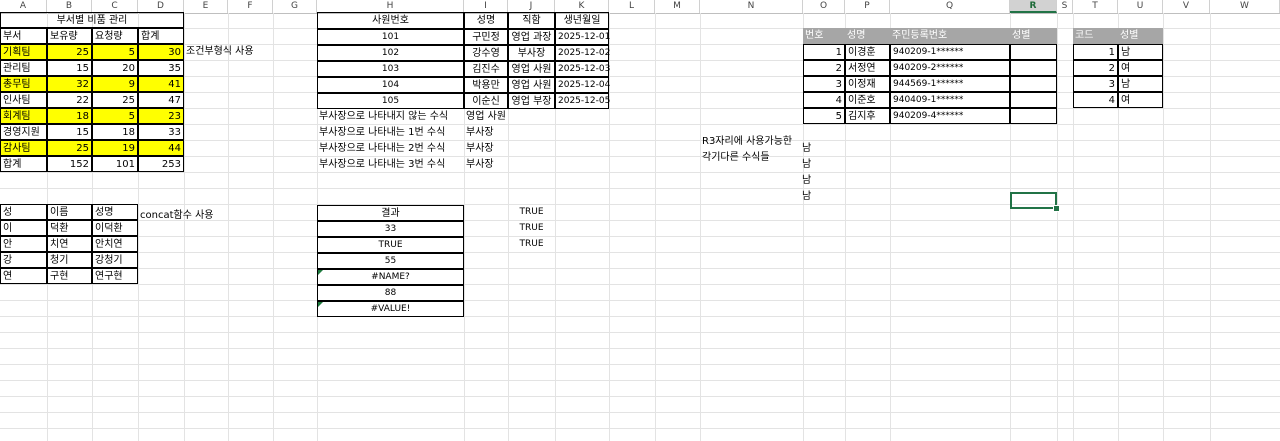 The height and width of the screenshot is (441, 1280). I want to click on column-header-g: G, so click(295, 6).